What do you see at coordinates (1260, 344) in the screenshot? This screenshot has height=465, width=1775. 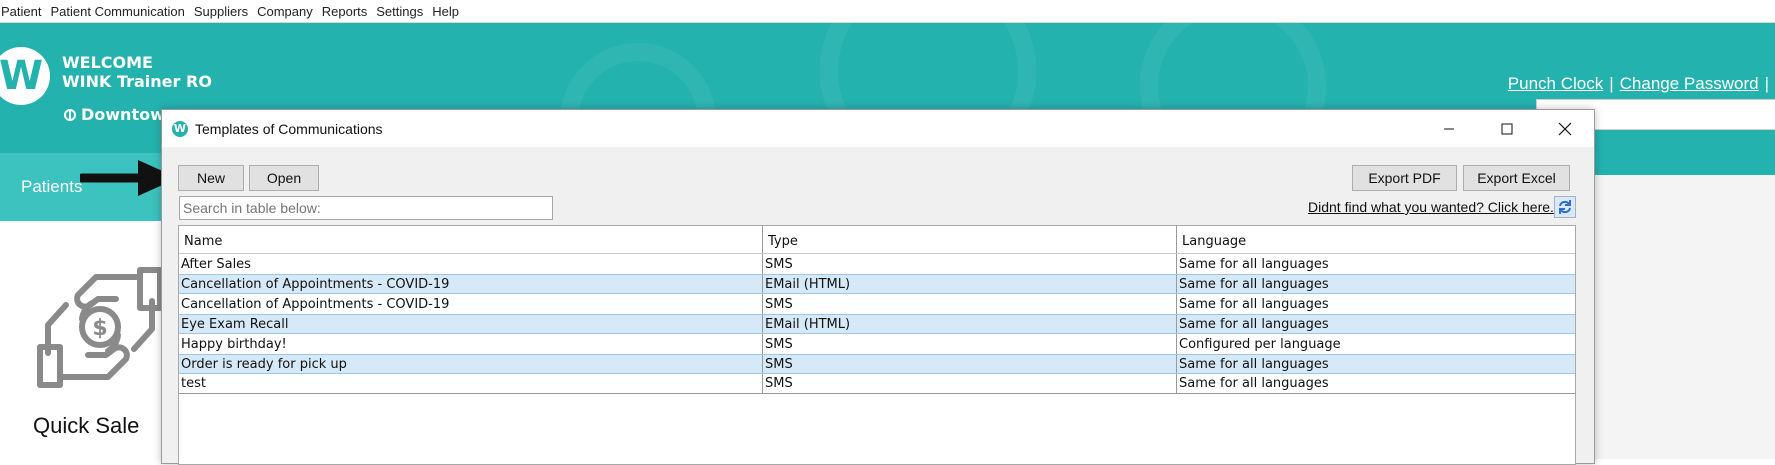 I see `cell-language: Configured per language` at bounding box center [1260, 344].